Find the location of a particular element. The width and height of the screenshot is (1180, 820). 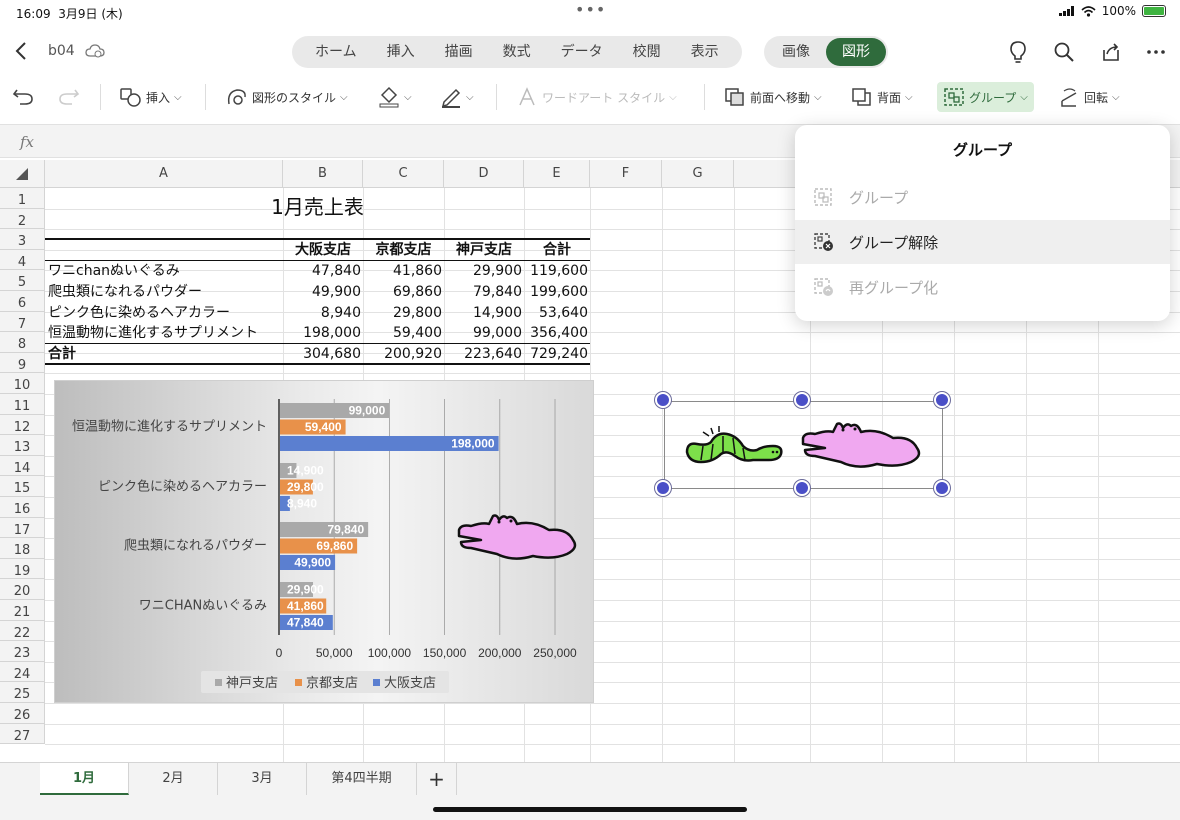

tab-picture: 画像 is located at coordinates (796, 52).